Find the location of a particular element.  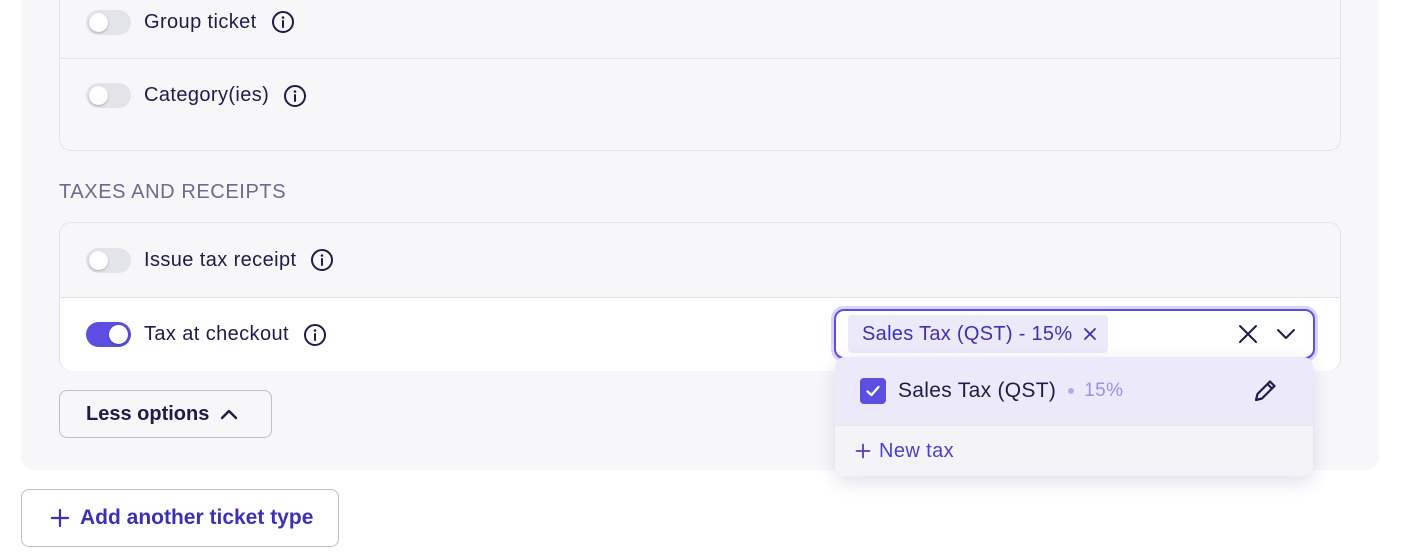

tax-option-checkbox is located at coordinates (873, 391).